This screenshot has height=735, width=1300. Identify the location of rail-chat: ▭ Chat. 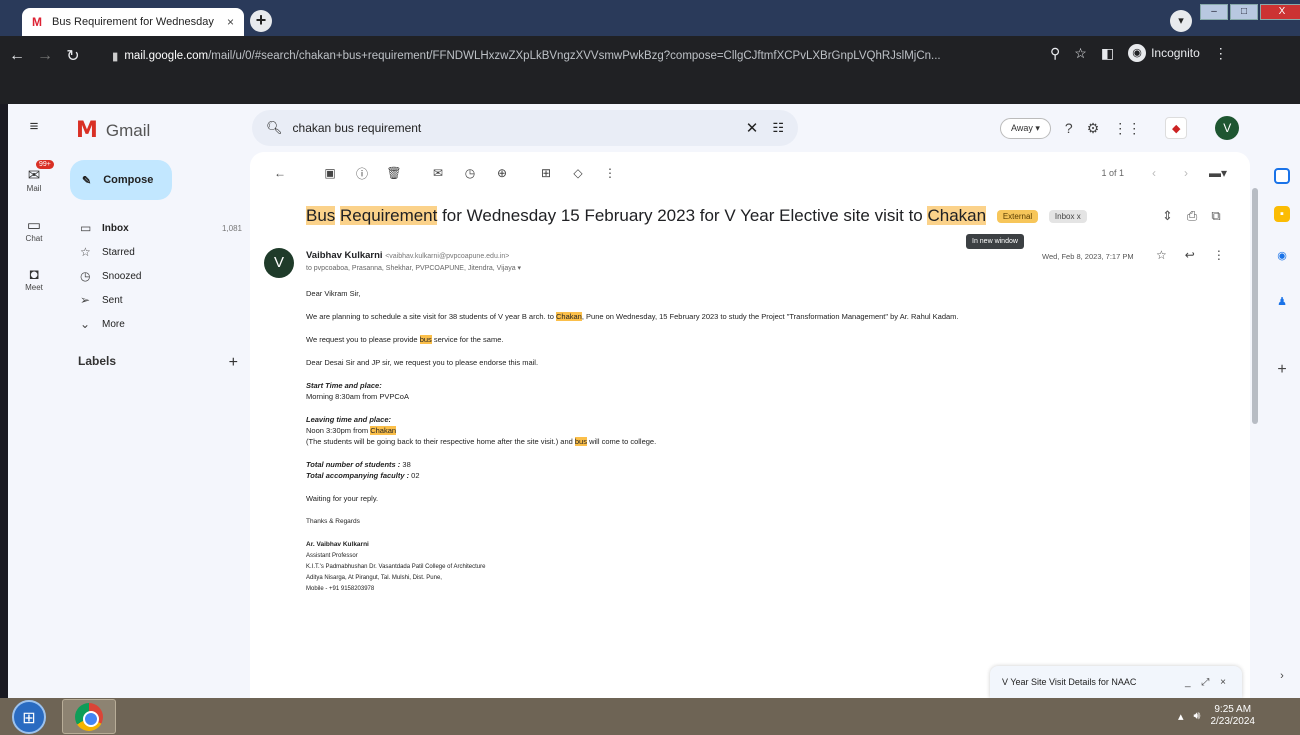
(34, 229).